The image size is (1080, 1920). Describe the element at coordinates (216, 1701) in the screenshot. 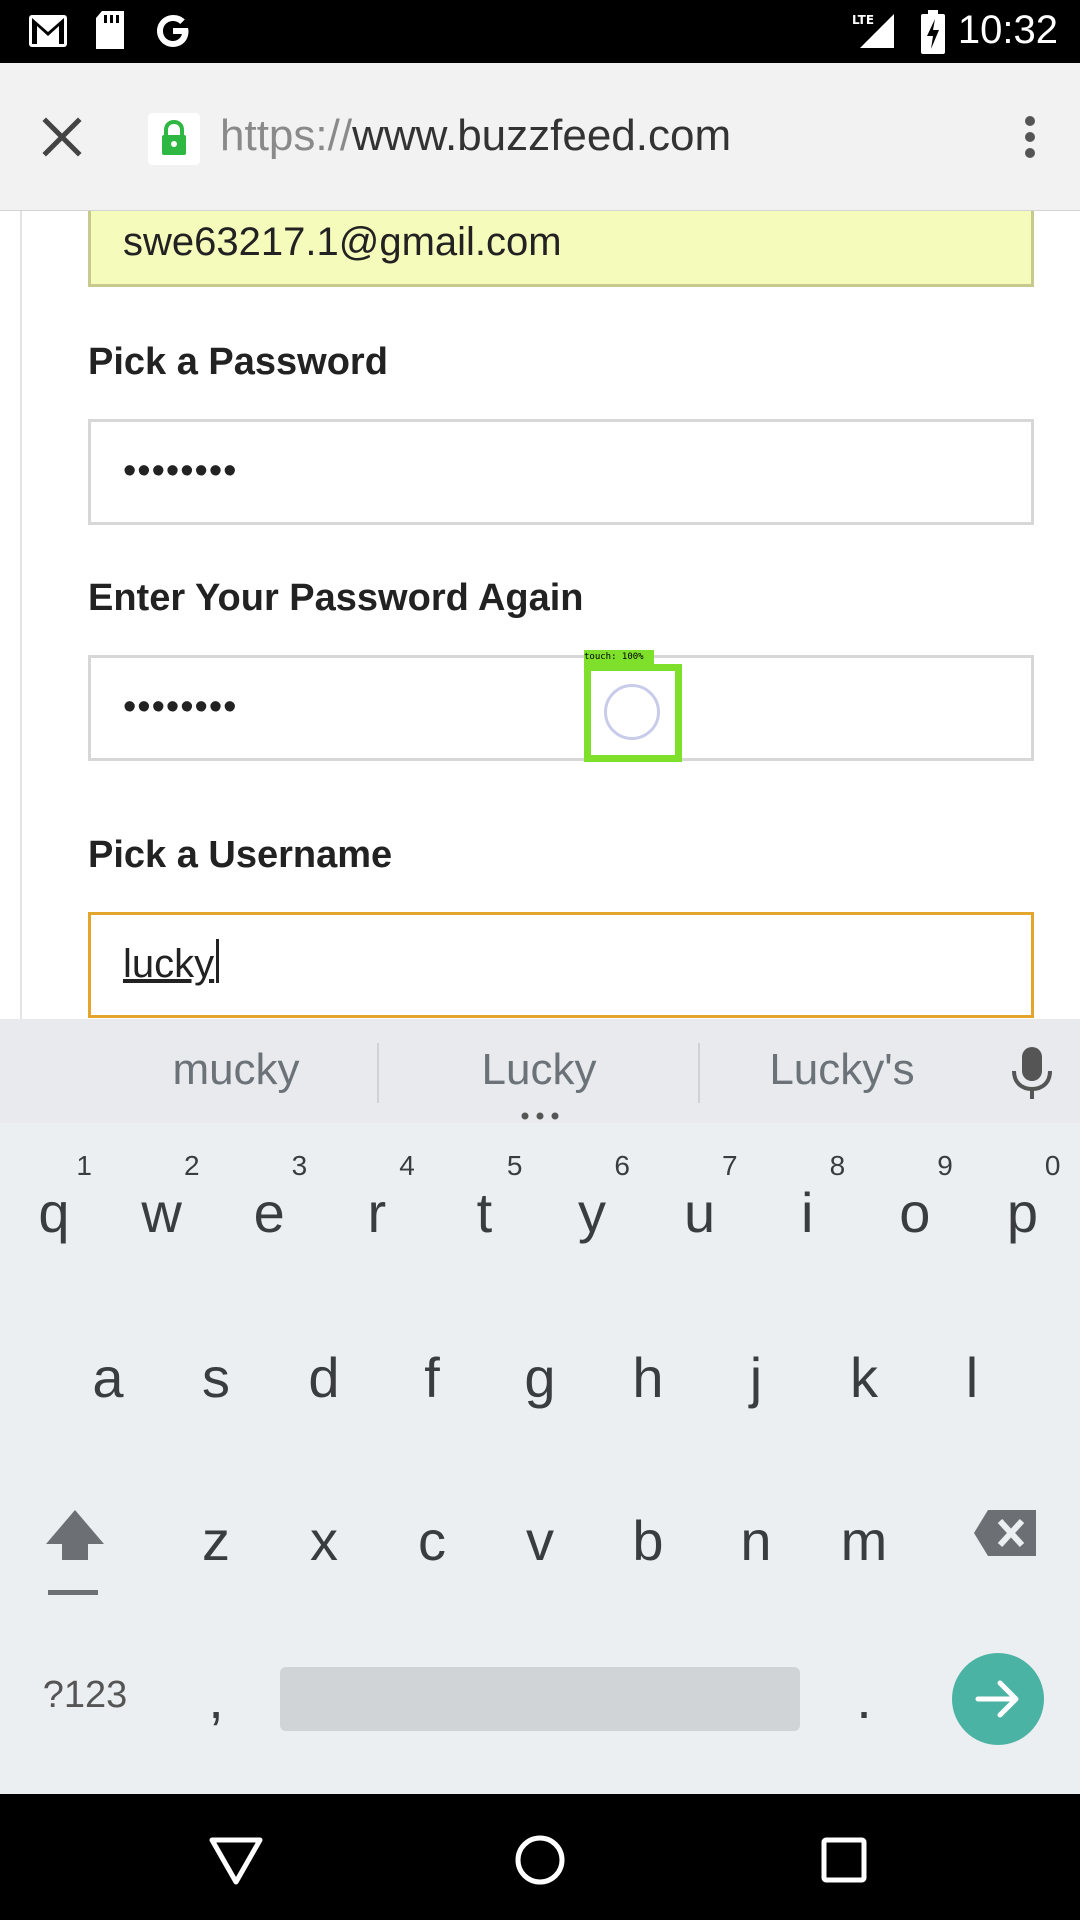

I see `comma-key: ,` at that location.